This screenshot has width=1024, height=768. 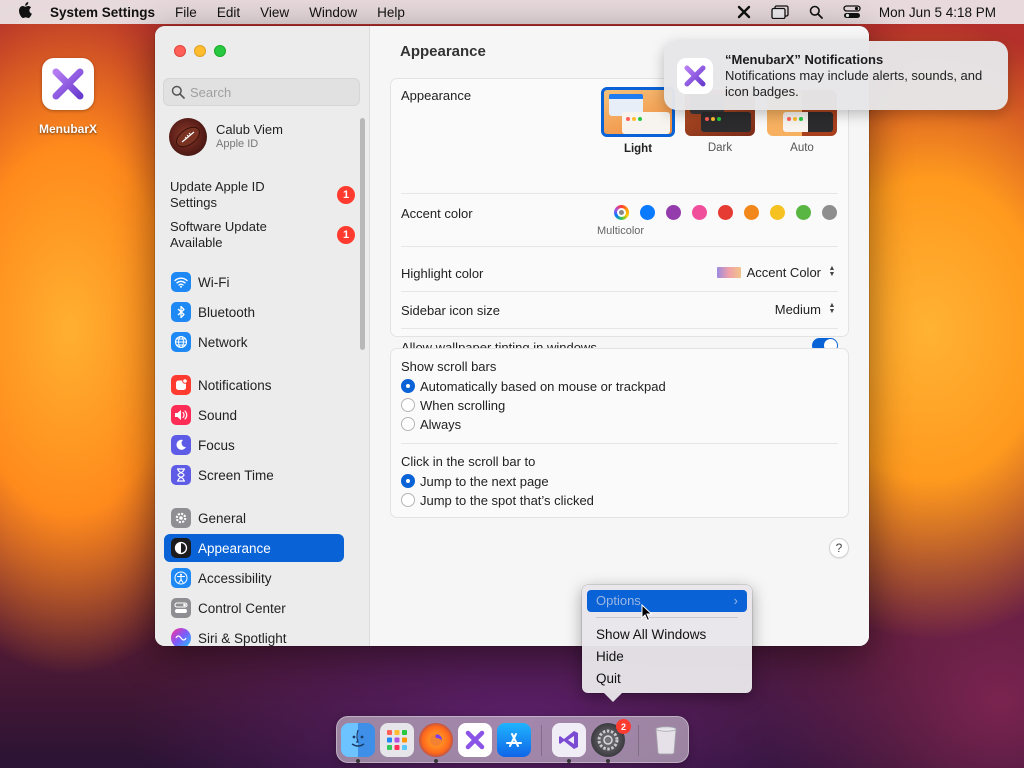 What do you see at coordinates (254, 342) in the screenshot?
I see `sidebar-item-network: Network` at bounding box center [254, 342].